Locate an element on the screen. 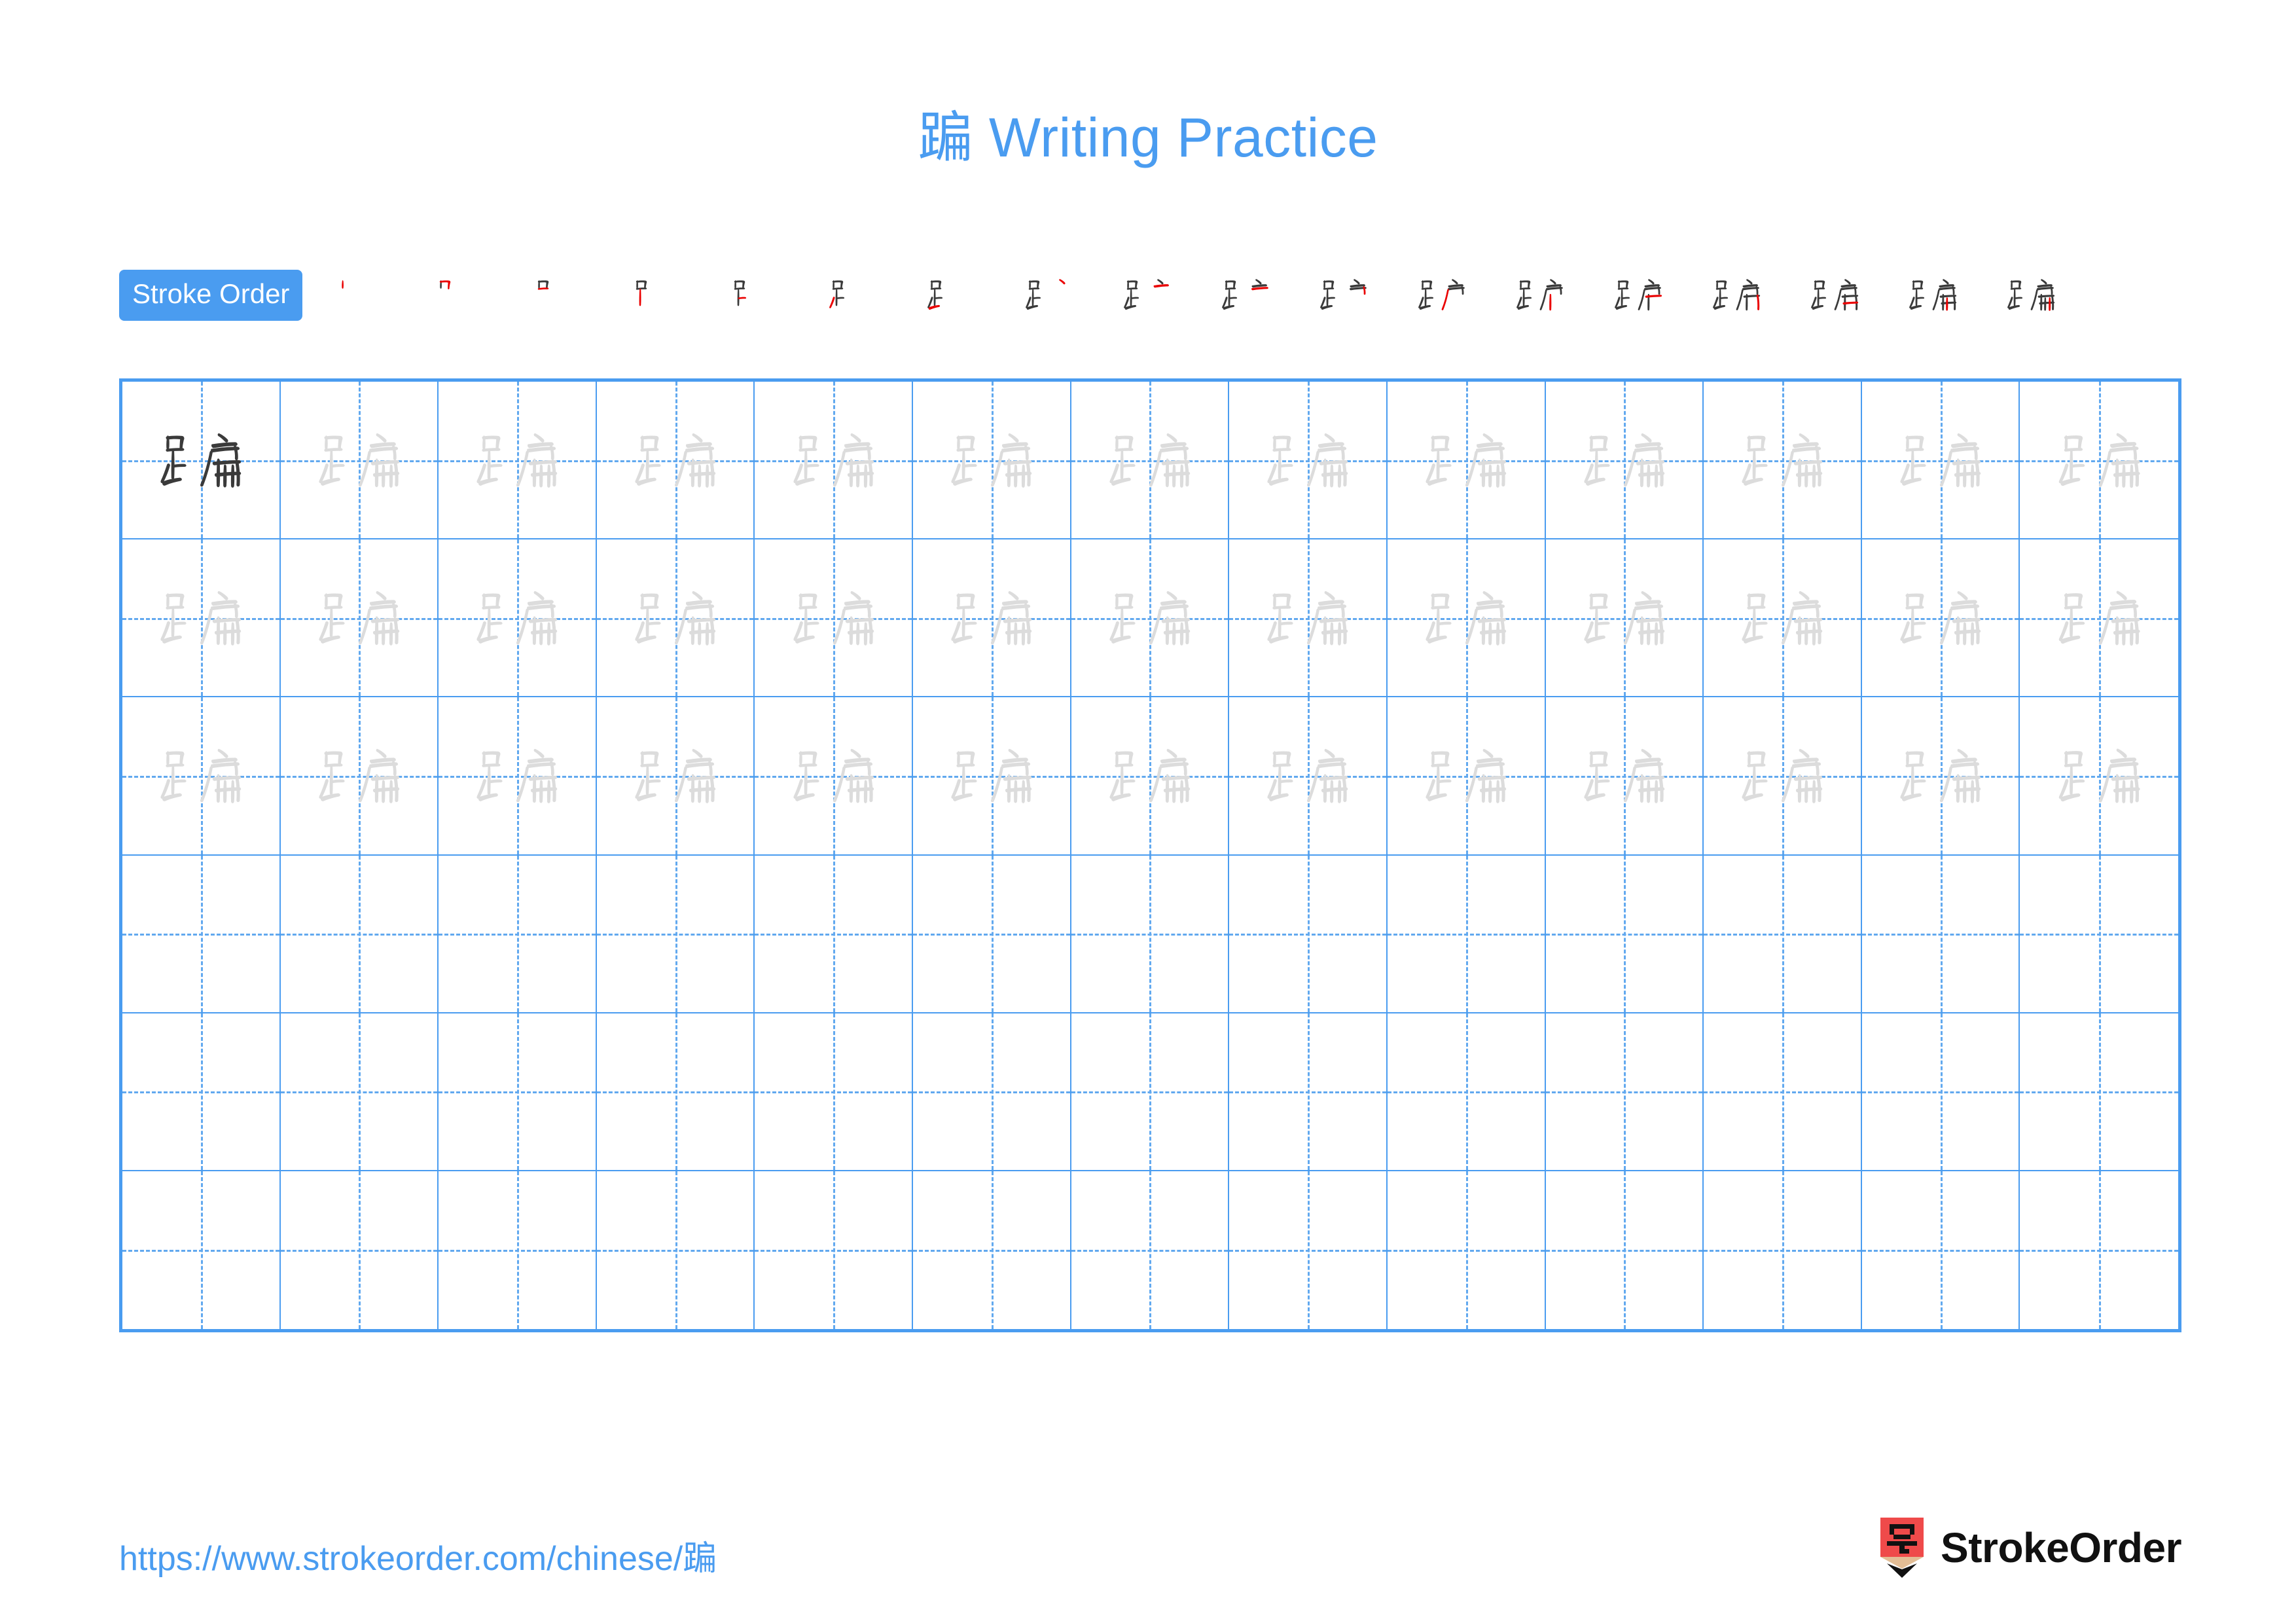 This screenshot has width=2296, height=1623. practice-cell-r3-c10 is located at coordinates (1624, 776).